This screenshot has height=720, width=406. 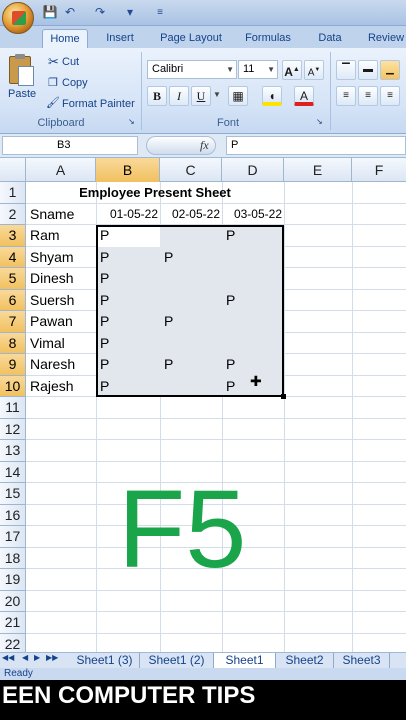 What do you see at coordinates (13, 386) in the screenshot?
I see `row-header-10: 10` at bounding box center [13, 386].